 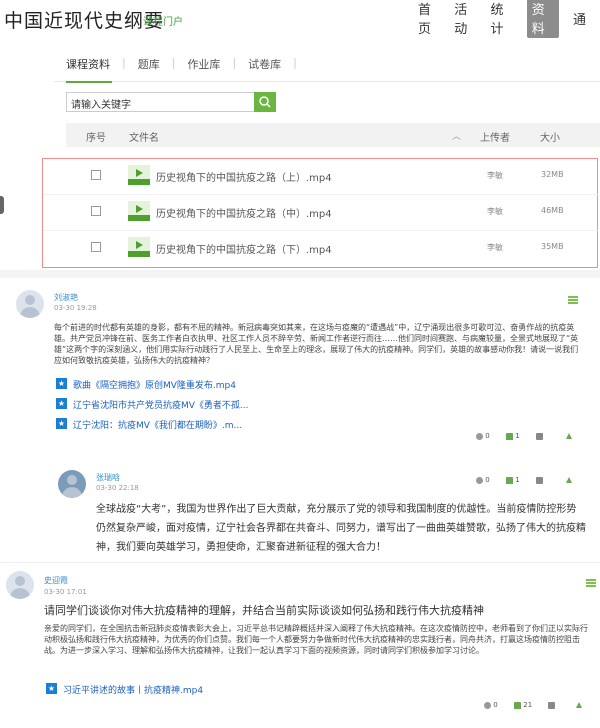 I want to click on nav-notice: 通, so click(x=579, y=18).